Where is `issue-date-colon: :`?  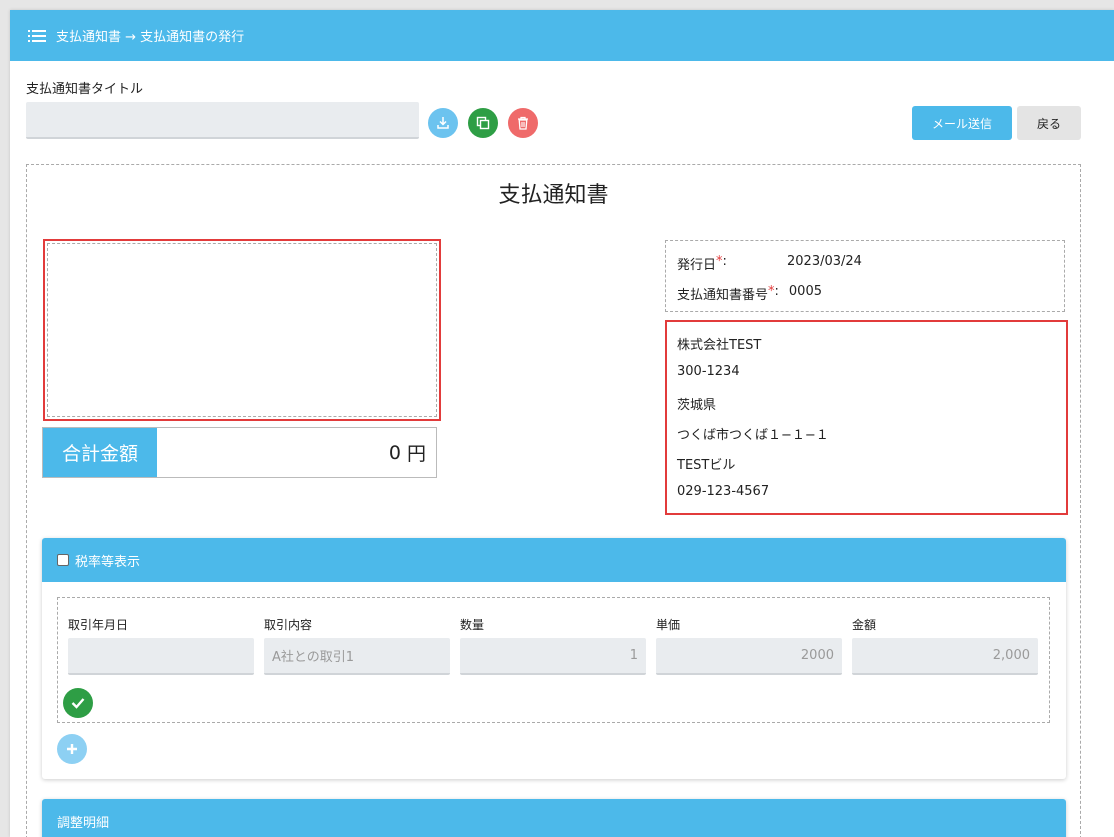 issue-date-colon: : is located at coordinates (724, 261).